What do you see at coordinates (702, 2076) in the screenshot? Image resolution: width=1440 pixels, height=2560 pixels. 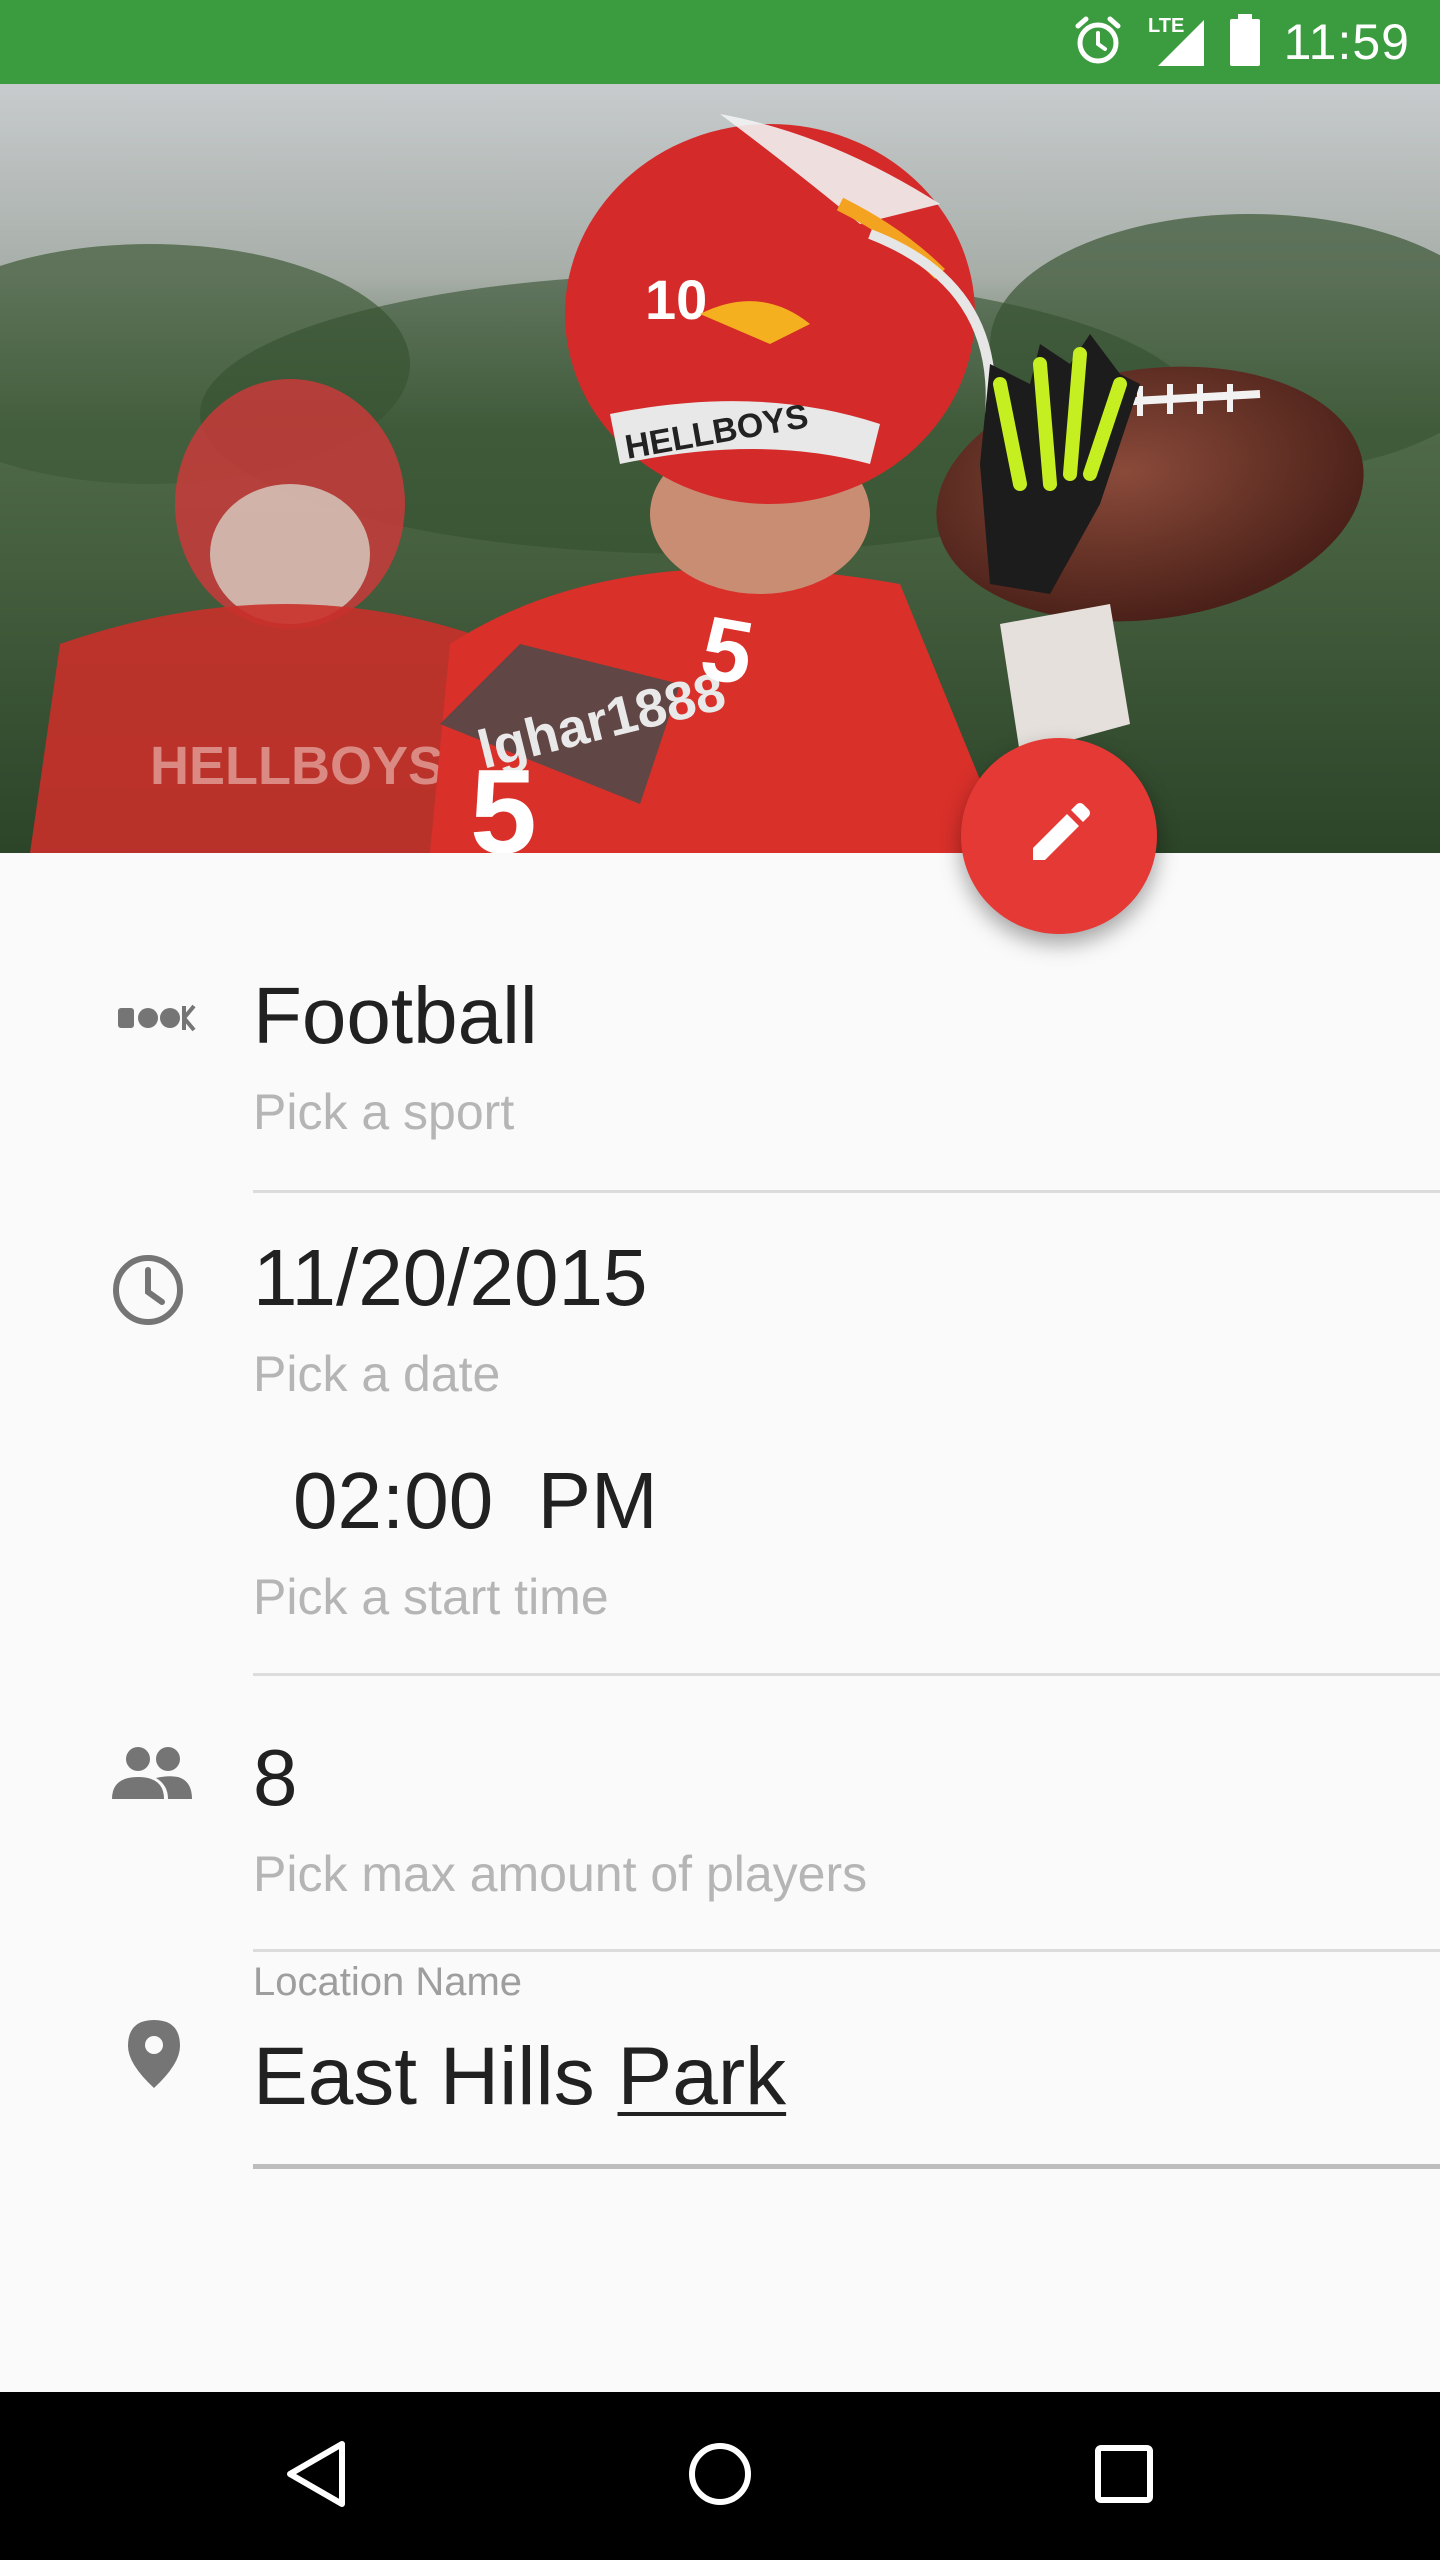 I see `location-text-underlined: Park` at bounding box center [702, 2076].